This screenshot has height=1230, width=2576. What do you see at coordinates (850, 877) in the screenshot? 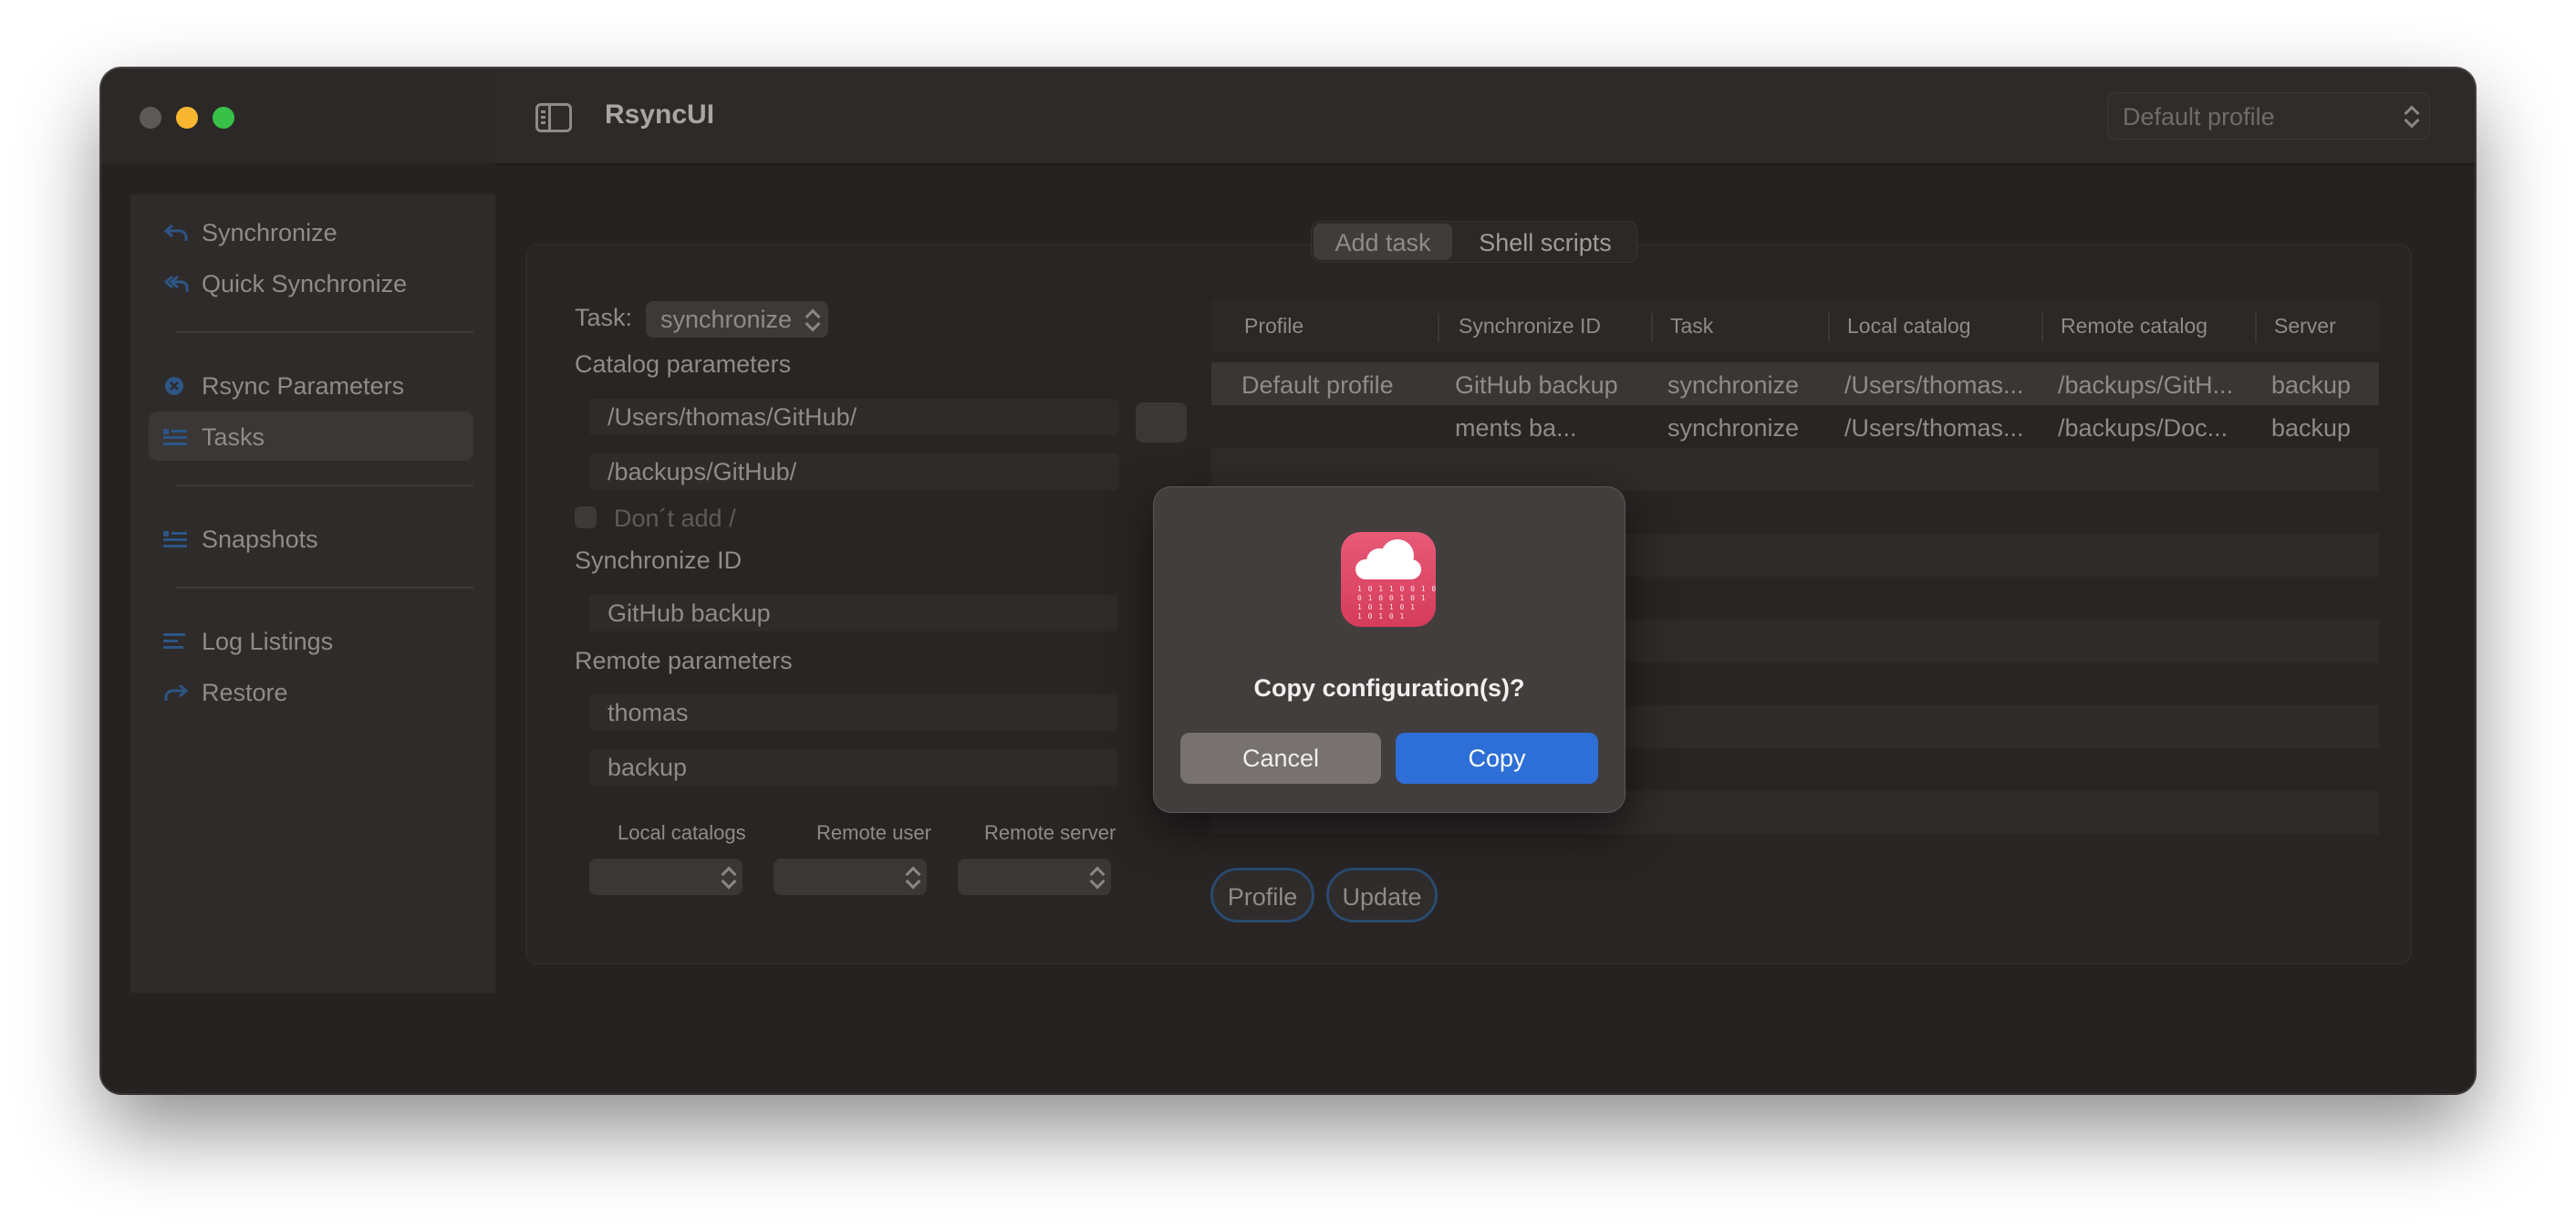
I see `remote-user-dropdown` at bounding box center [850, 877].